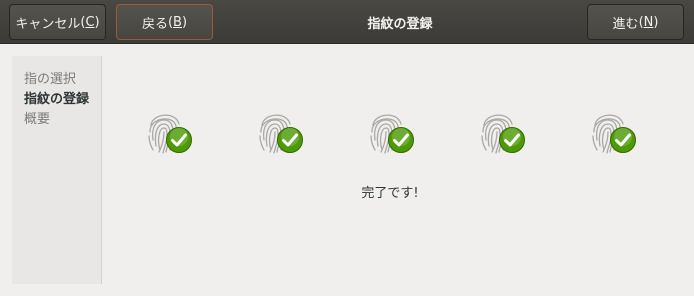 Image resolution: width=694 pixels, height=296 pixels. What do you see at coordinates (400, 24) in the screenshot?
I see `page-title: 指紋の登録` at bounding box center [400, 24].